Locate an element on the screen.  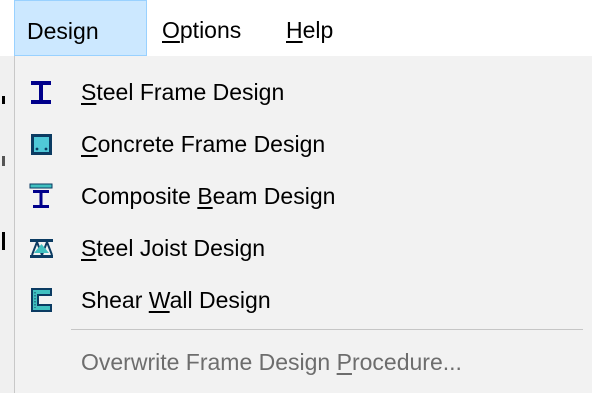
menu-item-steel-joist-design: Steel Joist Design is located at coordinates (300, 248).